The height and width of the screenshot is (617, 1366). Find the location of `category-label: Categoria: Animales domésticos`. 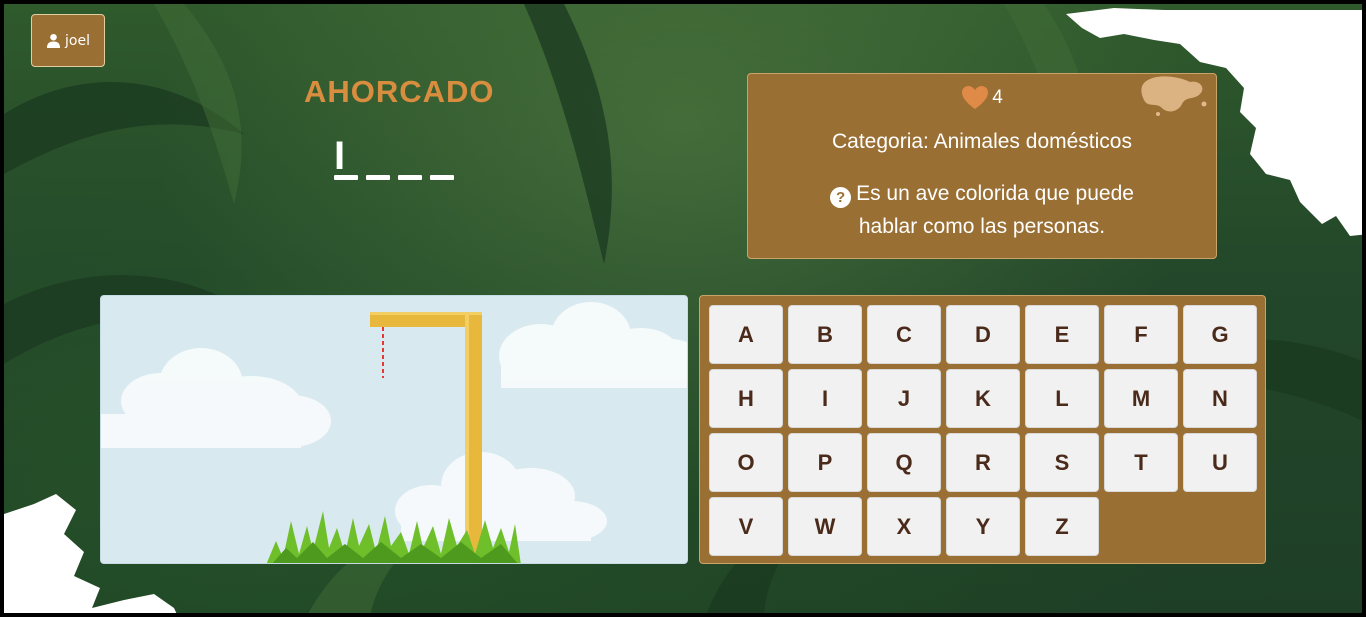

category-label: Categoria: Animales domésticos is located at coordinates (982, 141).